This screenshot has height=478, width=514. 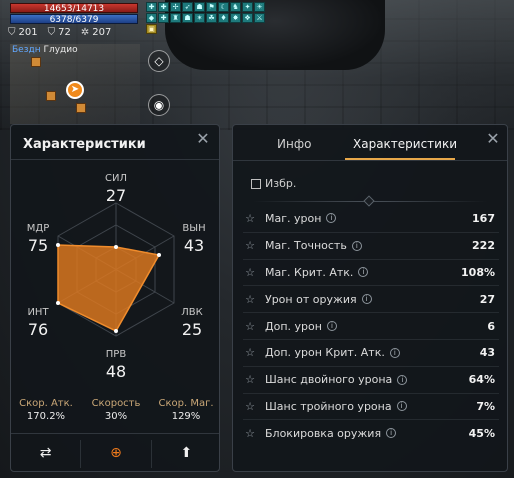 I want to click on radar-value-int: 76, so click(x=38, y=329).